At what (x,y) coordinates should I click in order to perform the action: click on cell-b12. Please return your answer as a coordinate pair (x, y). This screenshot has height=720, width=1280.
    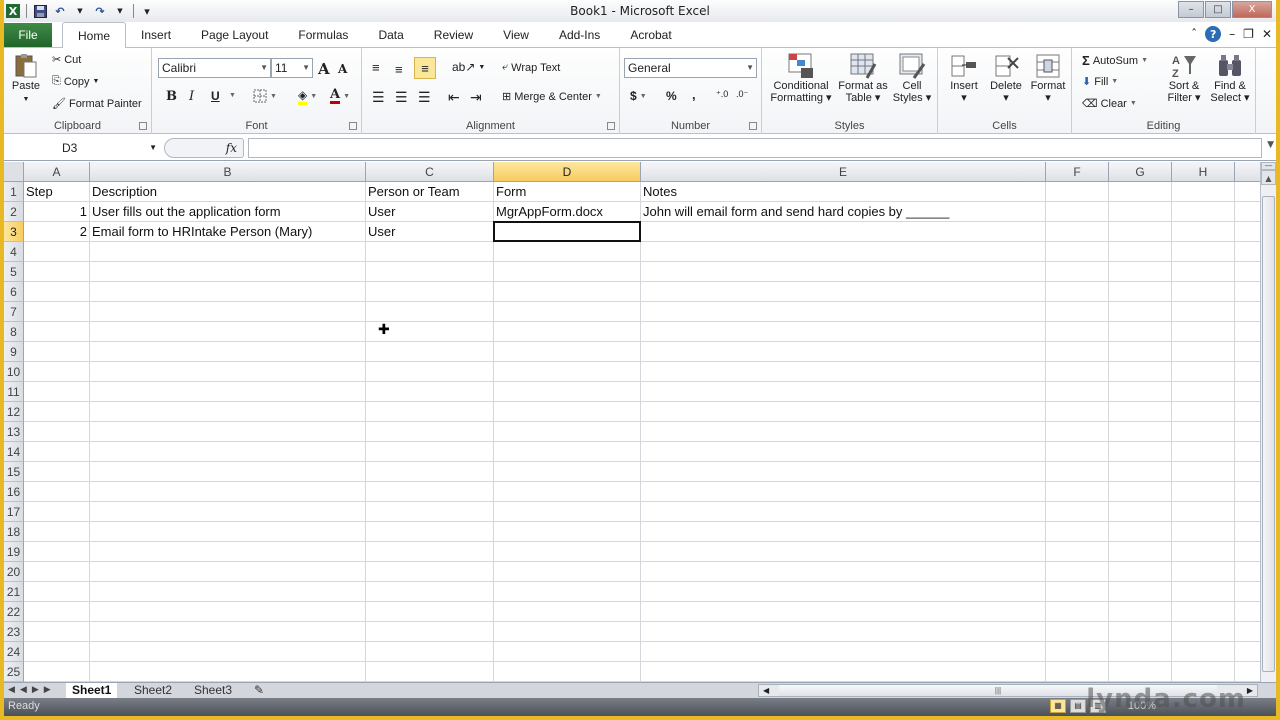
    Looking at the image, I should click on (228, 412).